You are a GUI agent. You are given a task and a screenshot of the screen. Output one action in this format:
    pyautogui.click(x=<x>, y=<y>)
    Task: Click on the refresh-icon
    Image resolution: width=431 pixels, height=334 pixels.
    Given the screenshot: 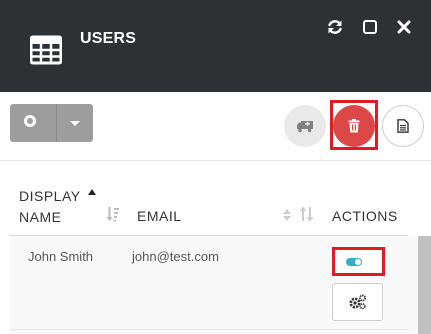 What is the action you would take?
    pyautogui.click(x=335, y=27)
    